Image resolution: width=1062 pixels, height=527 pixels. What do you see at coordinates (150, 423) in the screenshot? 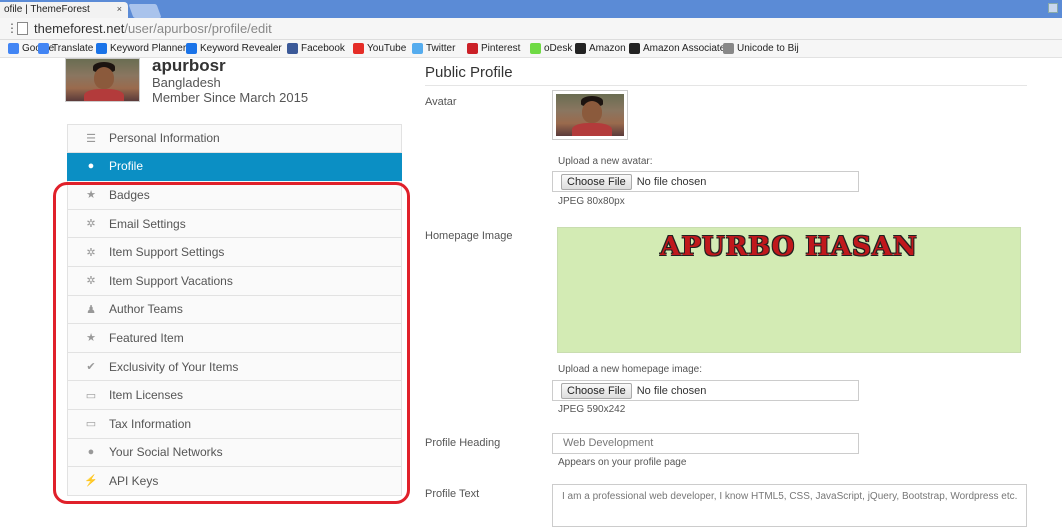
I see `sidebar-item-label: Tax Information` at bounding box center [150, 423].